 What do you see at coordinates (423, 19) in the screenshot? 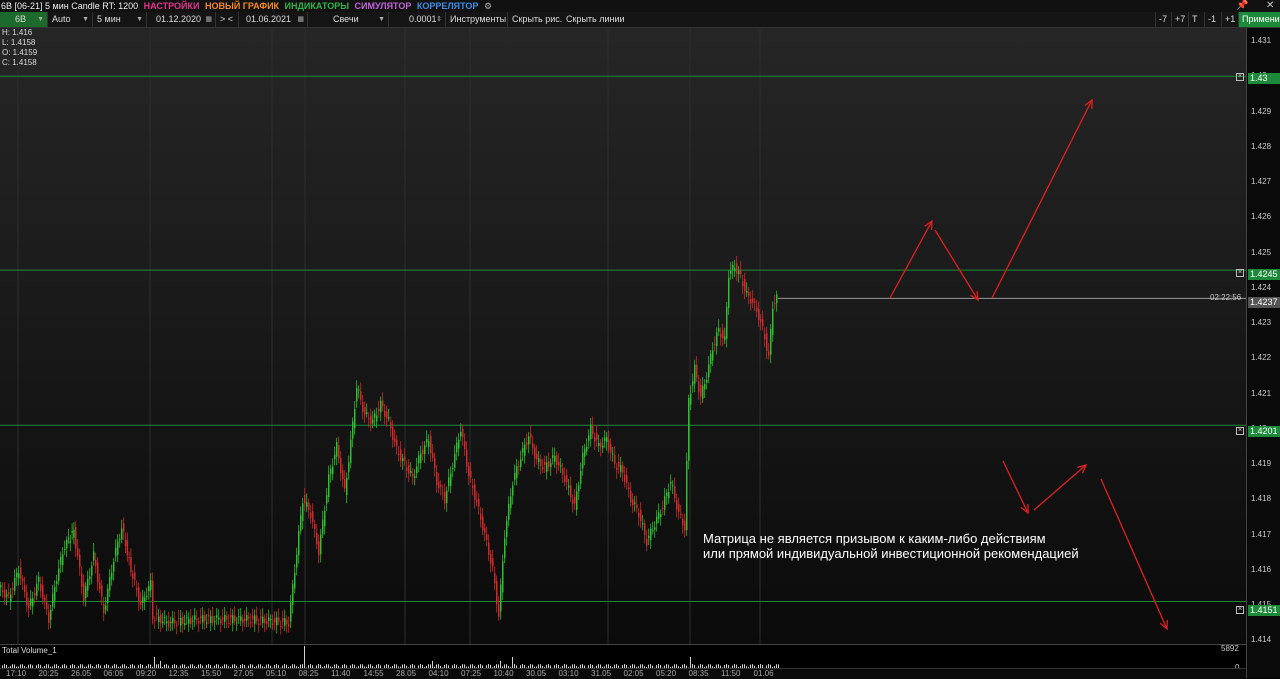
I see `tick-size-value: 0.0001` at bounding box center [423, 19].